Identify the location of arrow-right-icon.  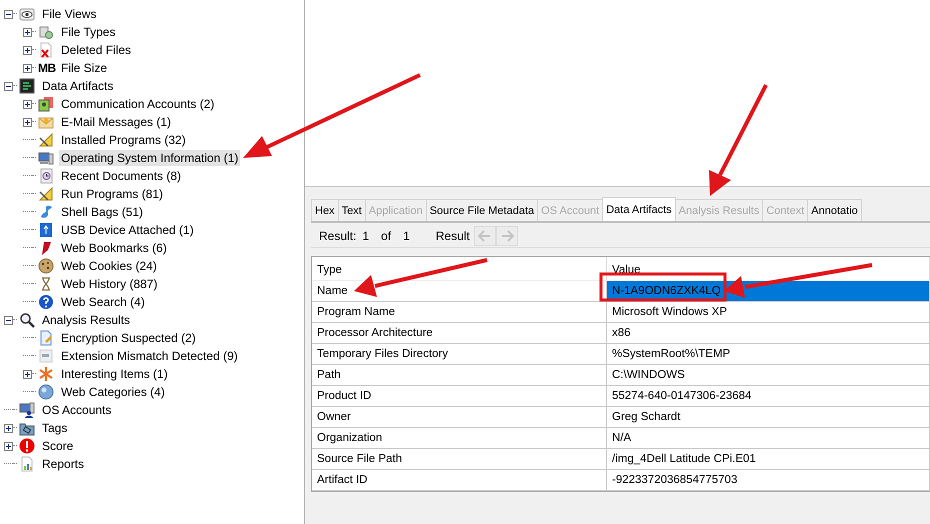
(507, 236).